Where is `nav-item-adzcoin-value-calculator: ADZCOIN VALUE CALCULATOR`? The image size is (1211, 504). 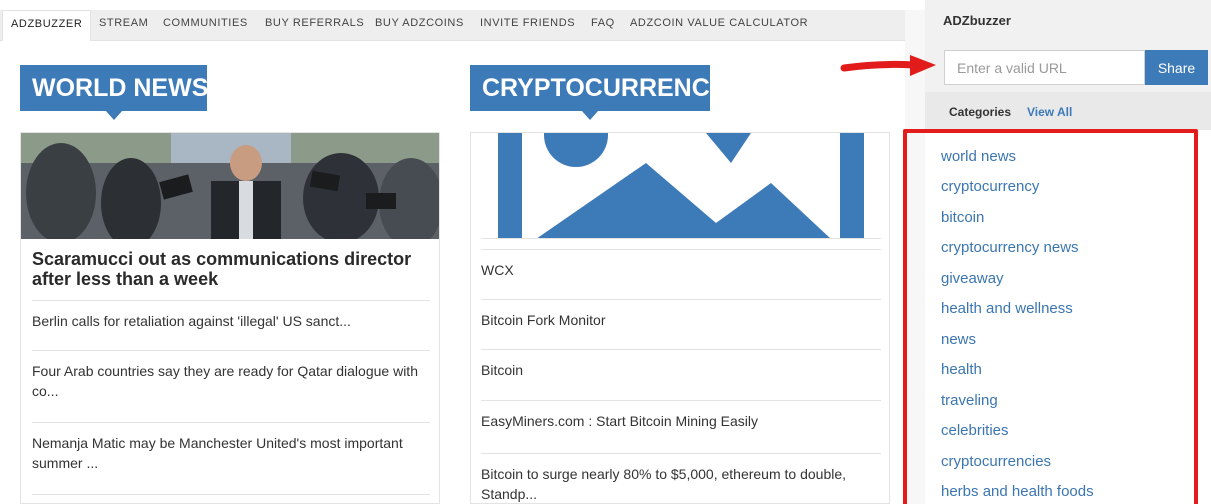
nav-item-adzcoin-value-calculator: ADZCOIN VALUE CALCULATOR is located at coordinates (719, 25).